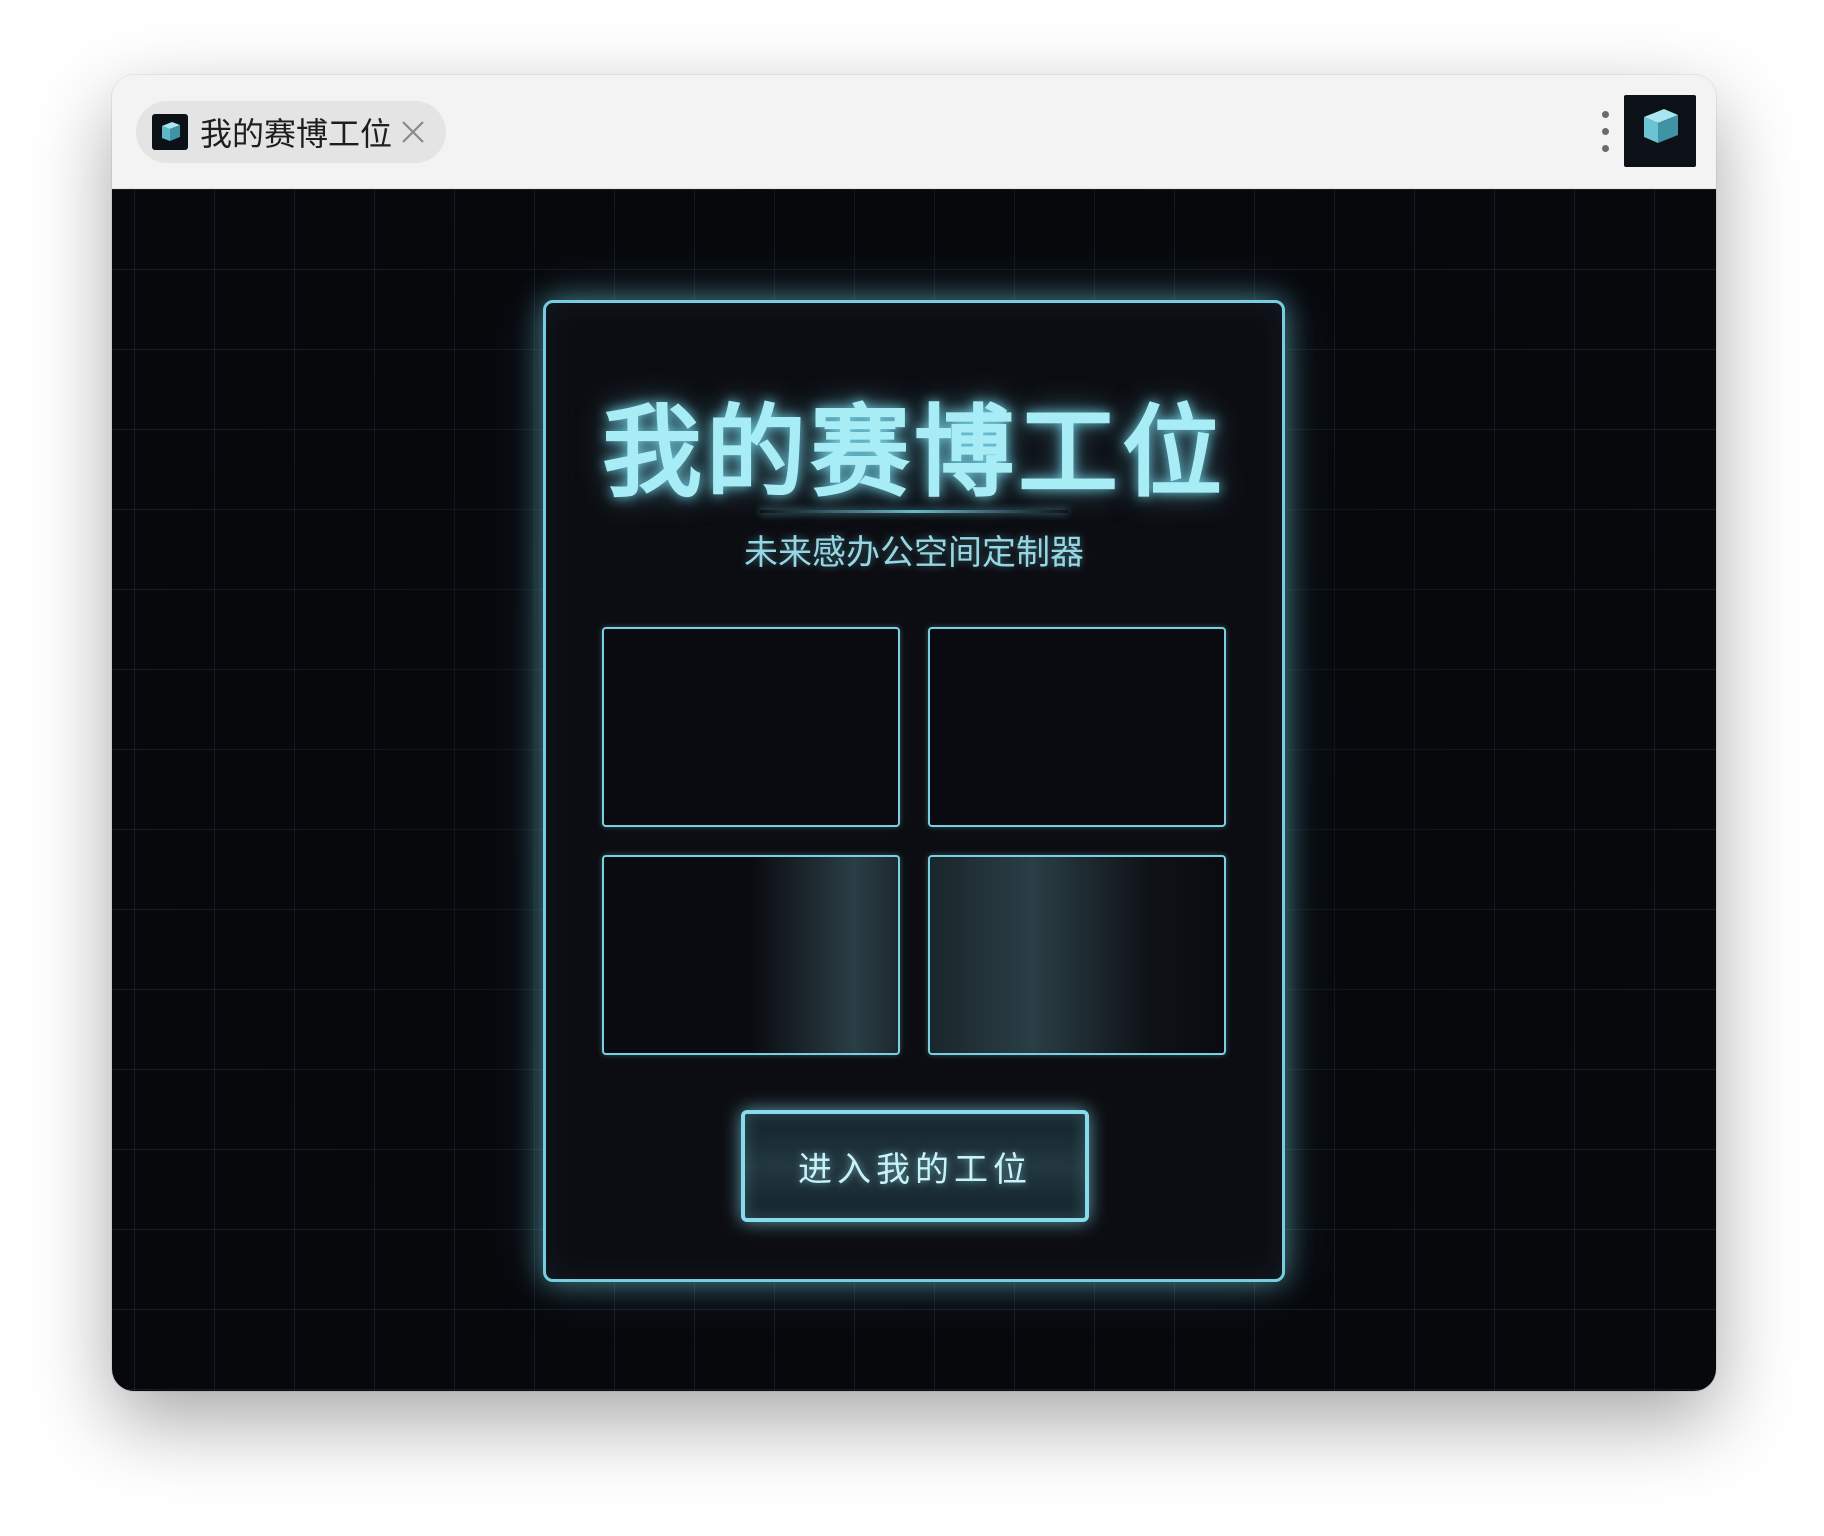 This screenshot has height=1536, width=1824. What do you see at coordinates (914, 132) in the screenshot?
I see `title-bar: 我的赛博工位` at bounding box center [914, 132].